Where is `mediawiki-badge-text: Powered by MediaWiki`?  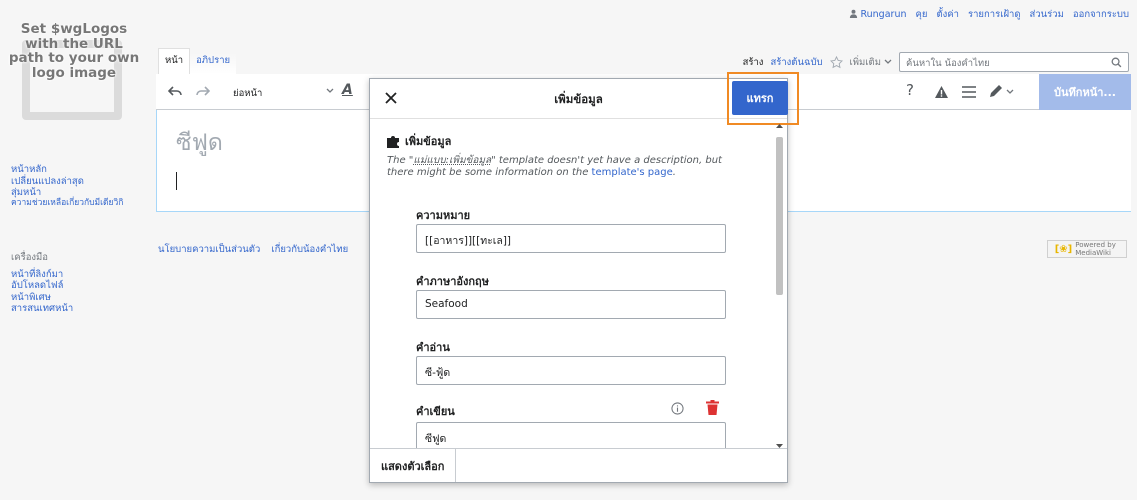 mediawiki-badge-text: Powered by MediaWiki is located at coordinates (1095, 249).